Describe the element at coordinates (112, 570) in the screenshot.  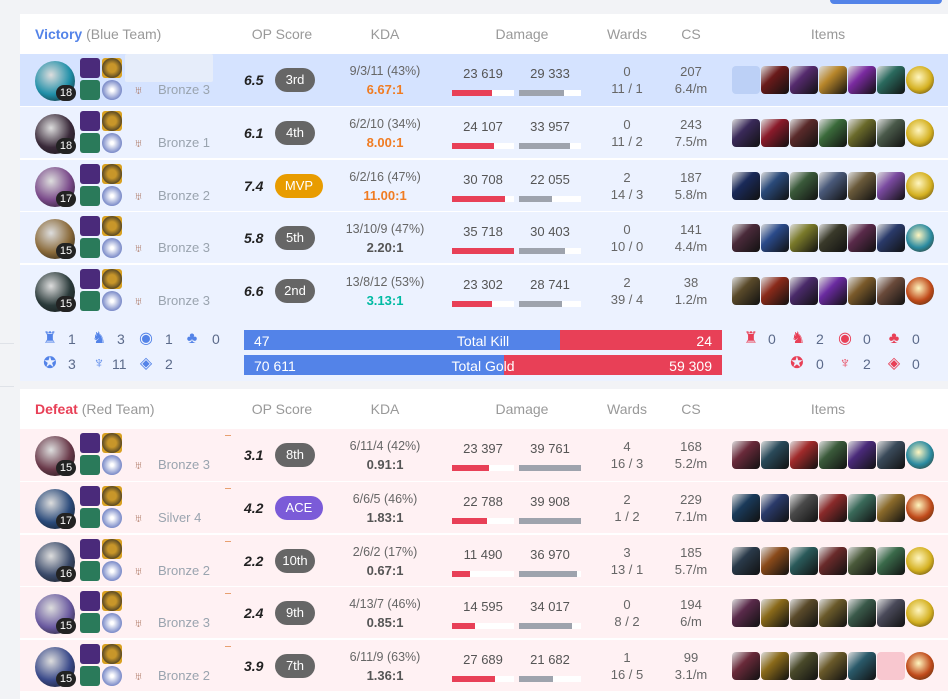
I see `secondary-rune-icon` at that location.